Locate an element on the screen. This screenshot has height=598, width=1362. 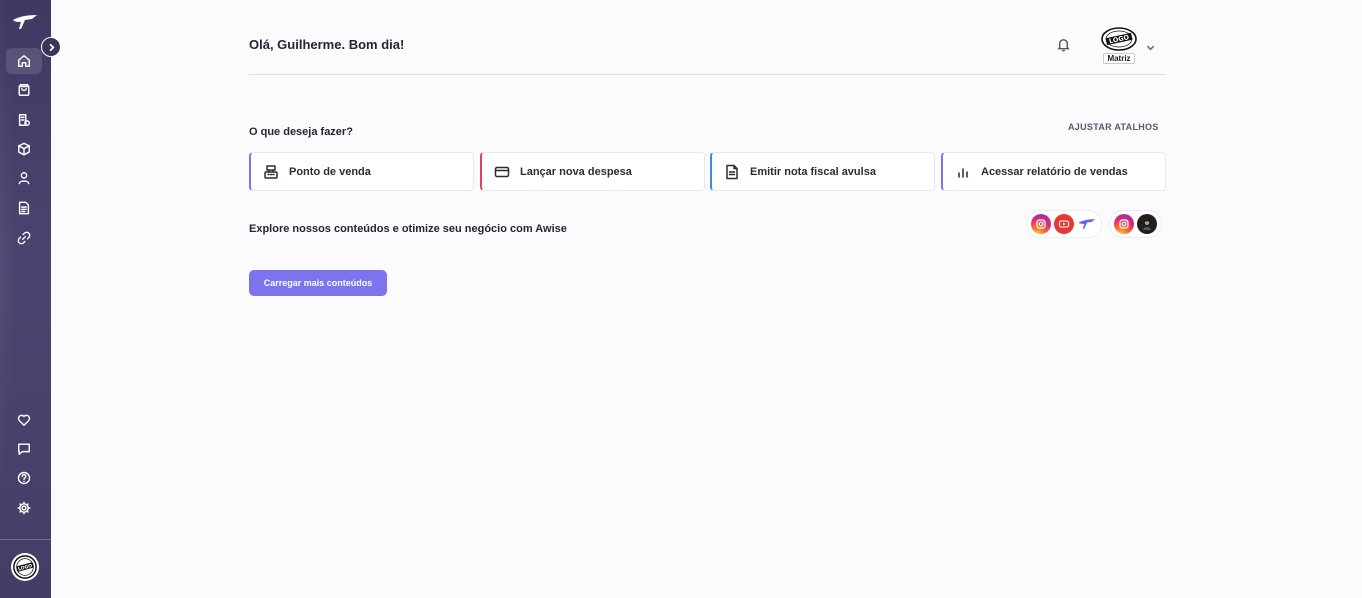
chevron-down-icon is located at coordinates (1150, 48).